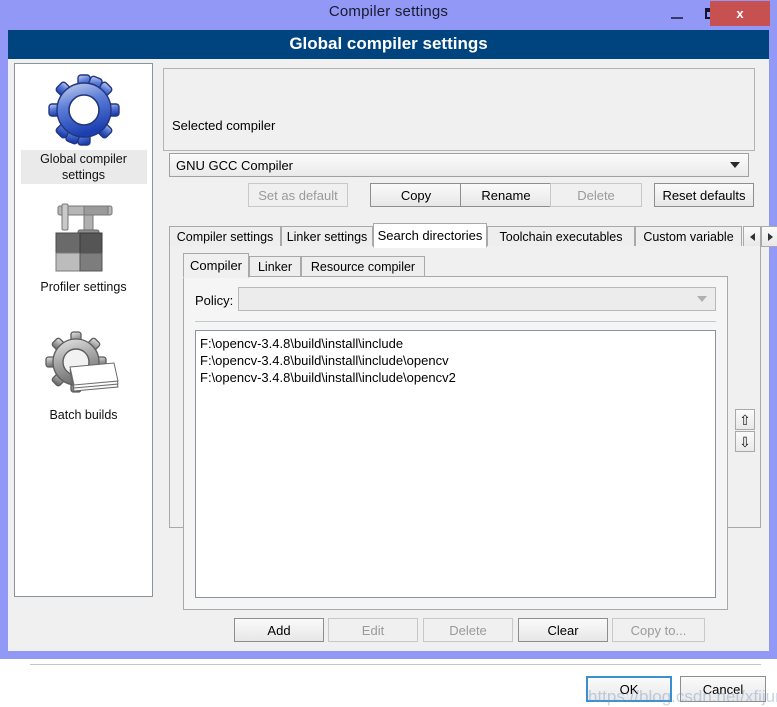  I want to click on move-down-button: ⇩, so click(745, 441).